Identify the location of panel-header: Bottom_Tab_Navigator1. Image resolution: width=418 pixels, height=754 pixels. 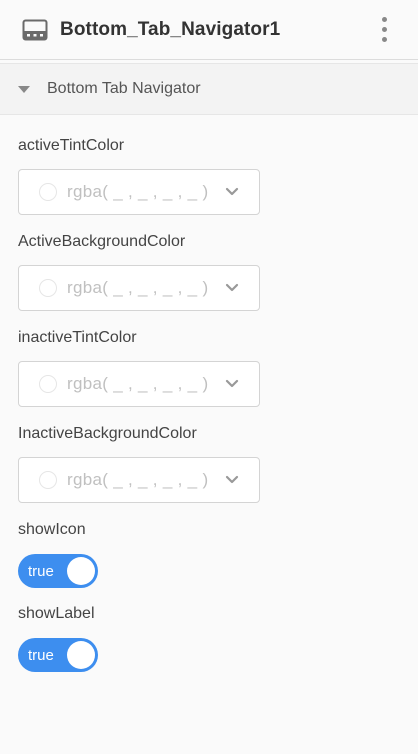
(209, 30).